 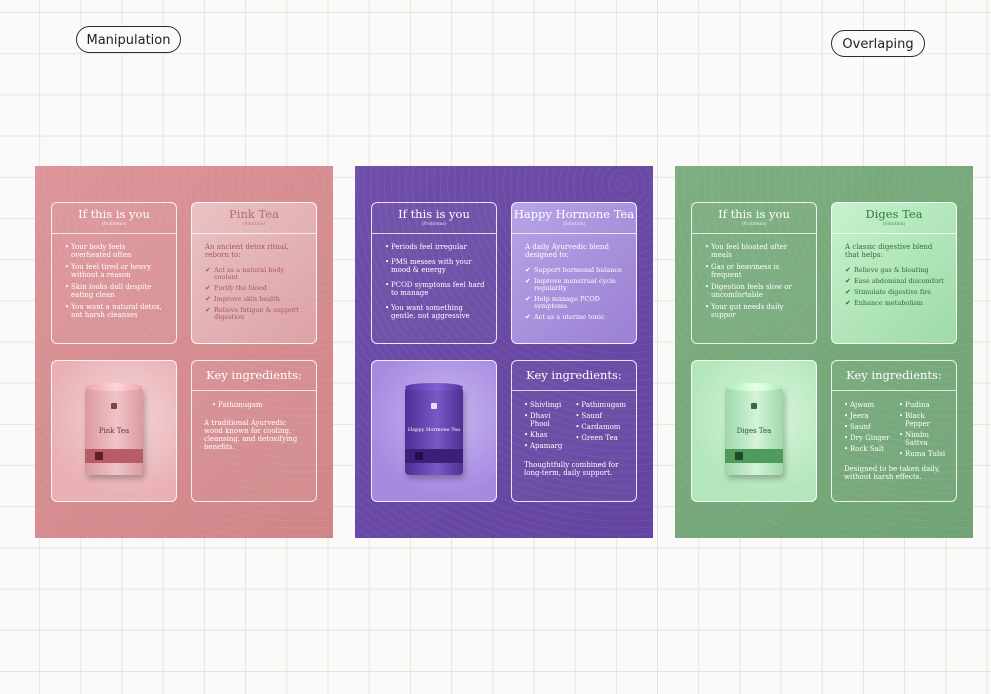 What do you see at coordinates (545, 420) in the screenshot?
I see `list-item: Dhavi Phool` at bounding box center [545, 420].